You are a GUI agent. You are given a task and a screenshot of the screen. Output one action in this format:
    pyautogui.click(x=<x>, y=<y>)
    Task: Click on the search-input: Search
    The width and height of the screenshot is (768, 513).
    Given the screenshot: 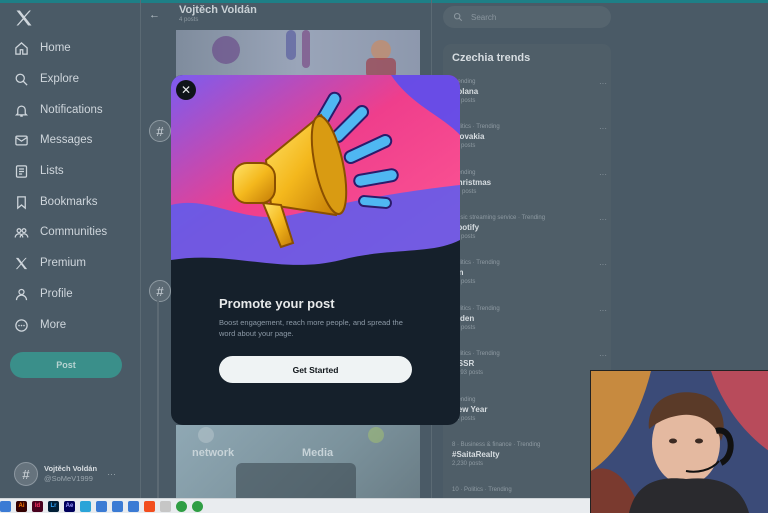 What is the action you would take?
    pyautogui.click(x=527, y=17)
    